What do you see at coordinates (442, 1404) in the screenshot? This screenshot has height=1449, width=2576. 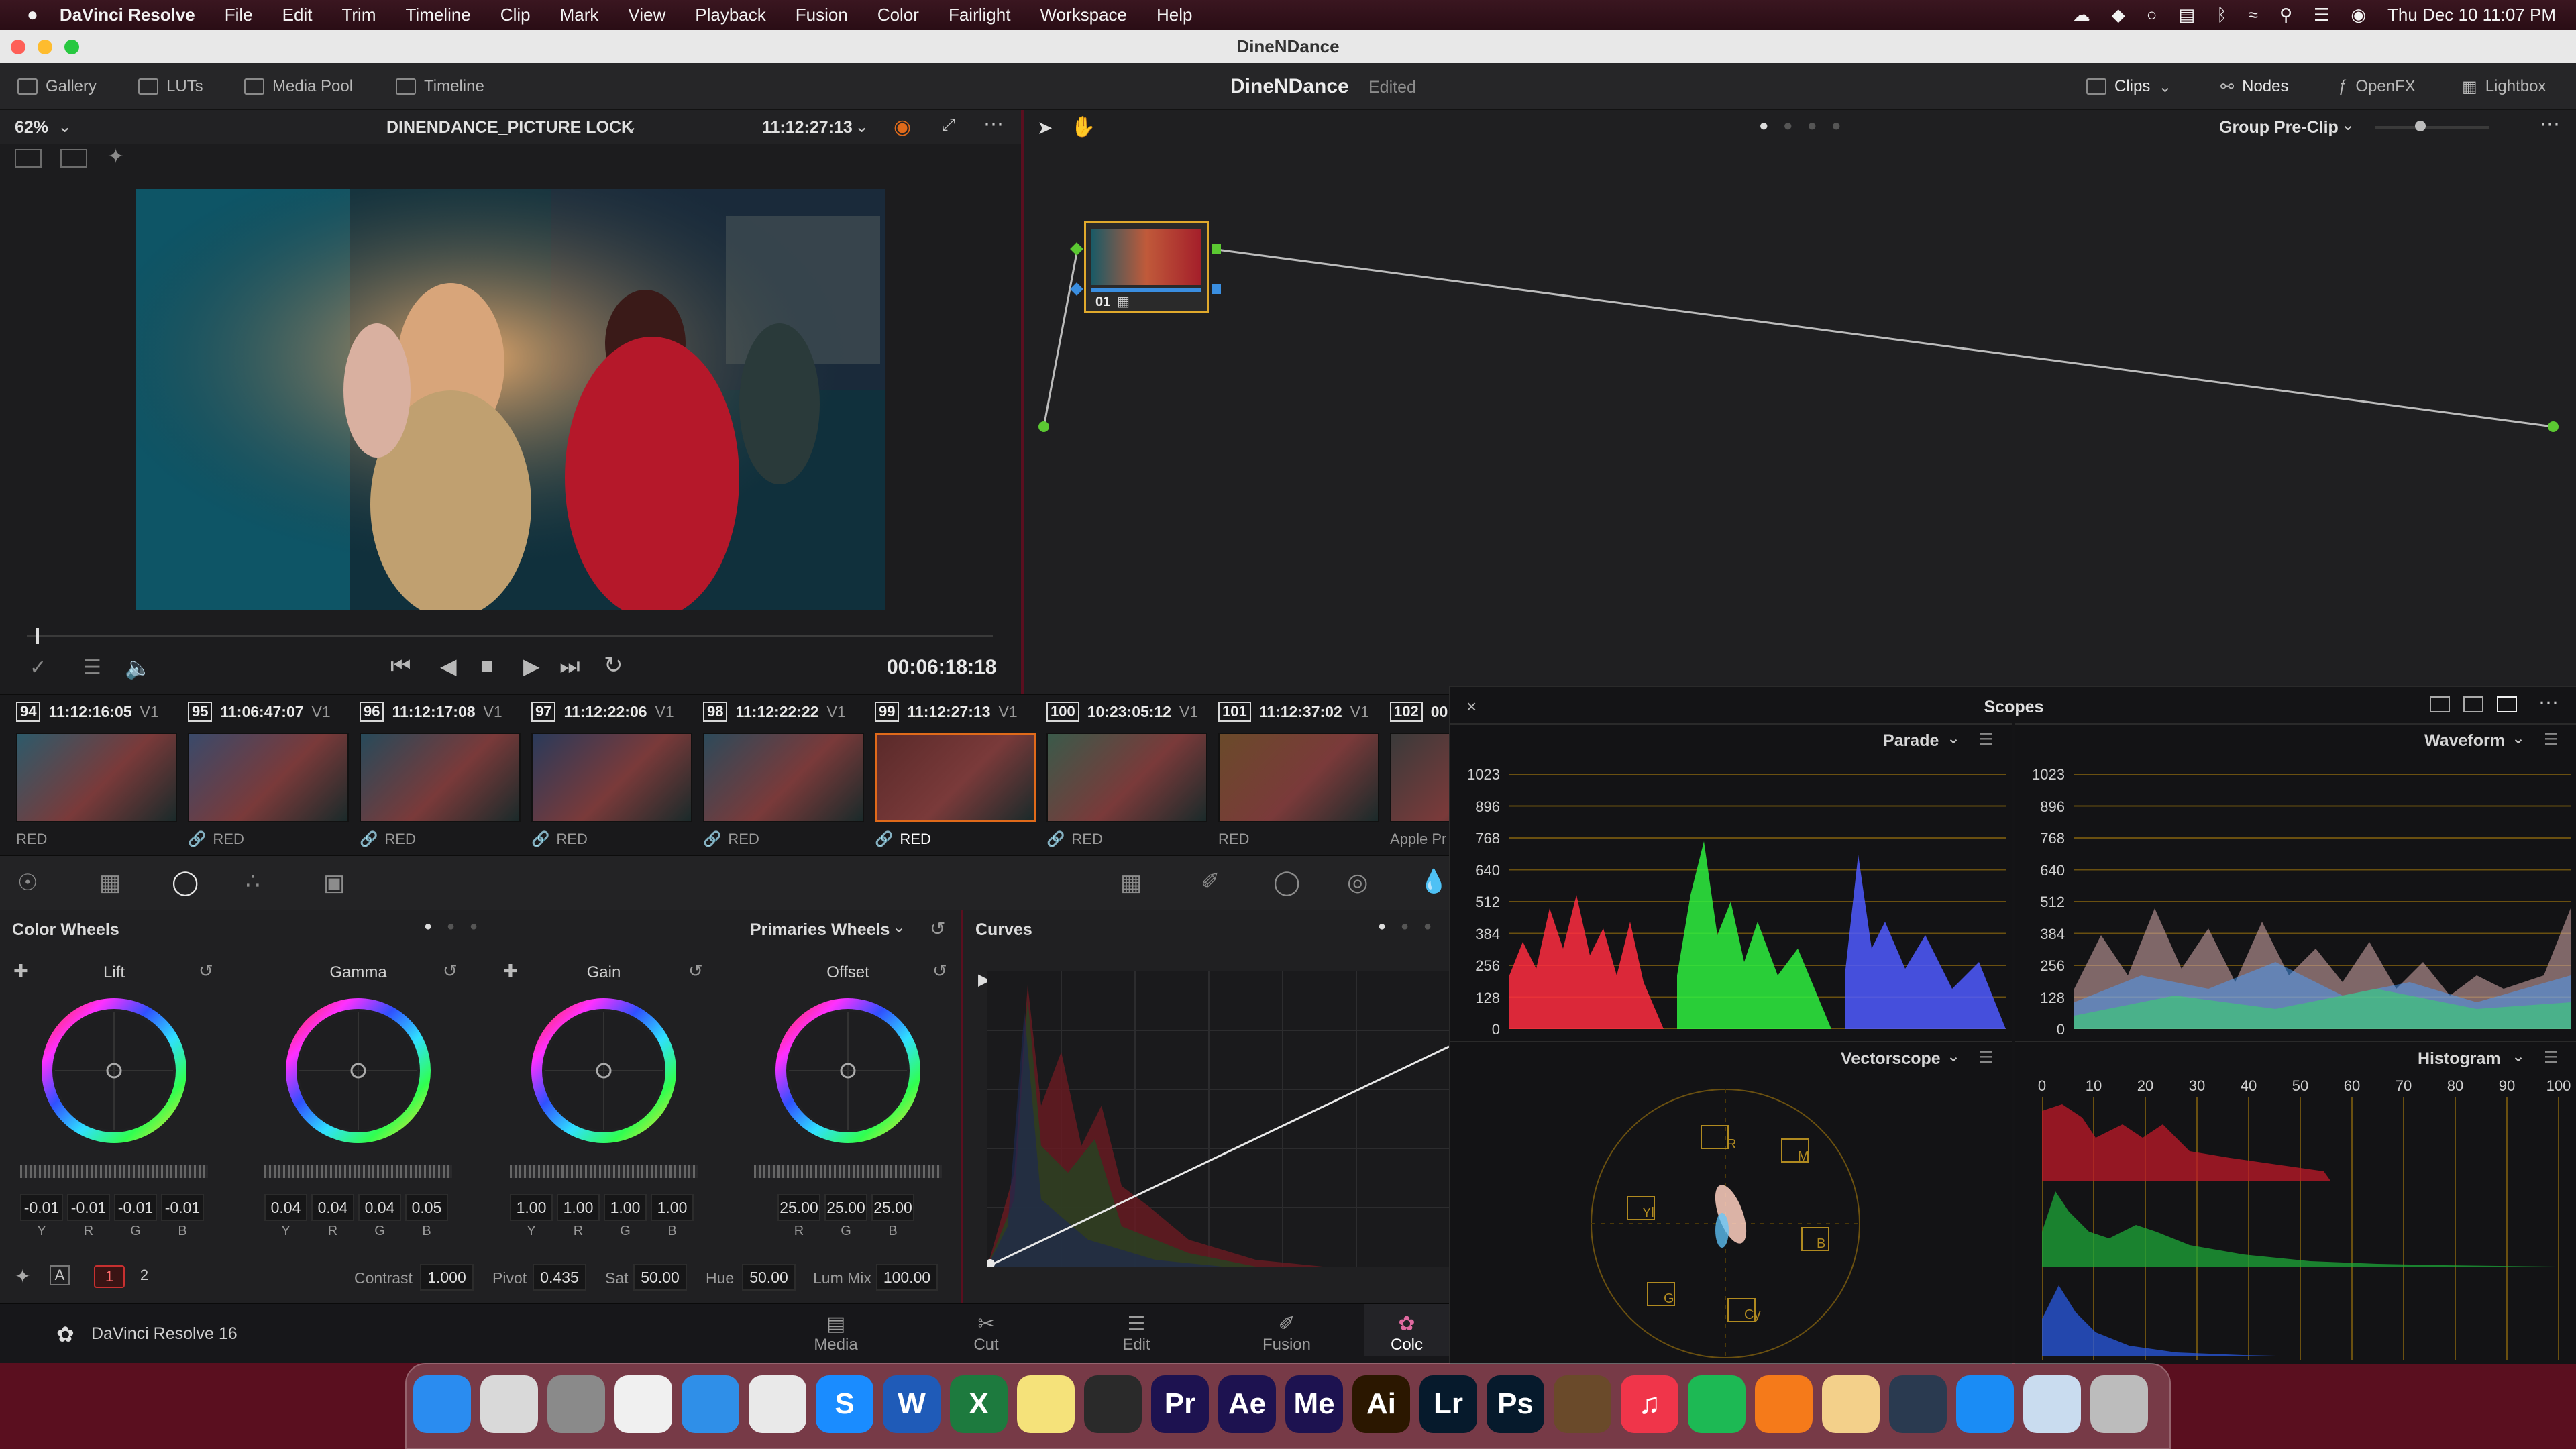 I see `finder-icon` at bounding box center [442, 1404].